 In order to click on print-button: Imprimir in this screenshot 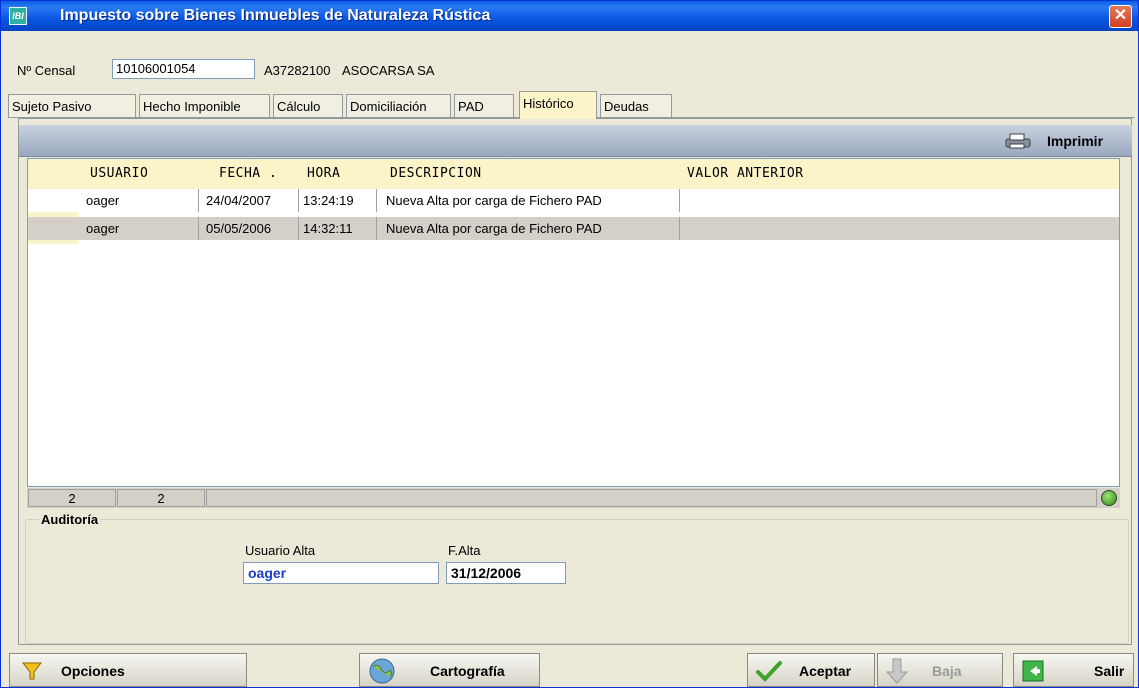, I will do `click(1075, 141)`.